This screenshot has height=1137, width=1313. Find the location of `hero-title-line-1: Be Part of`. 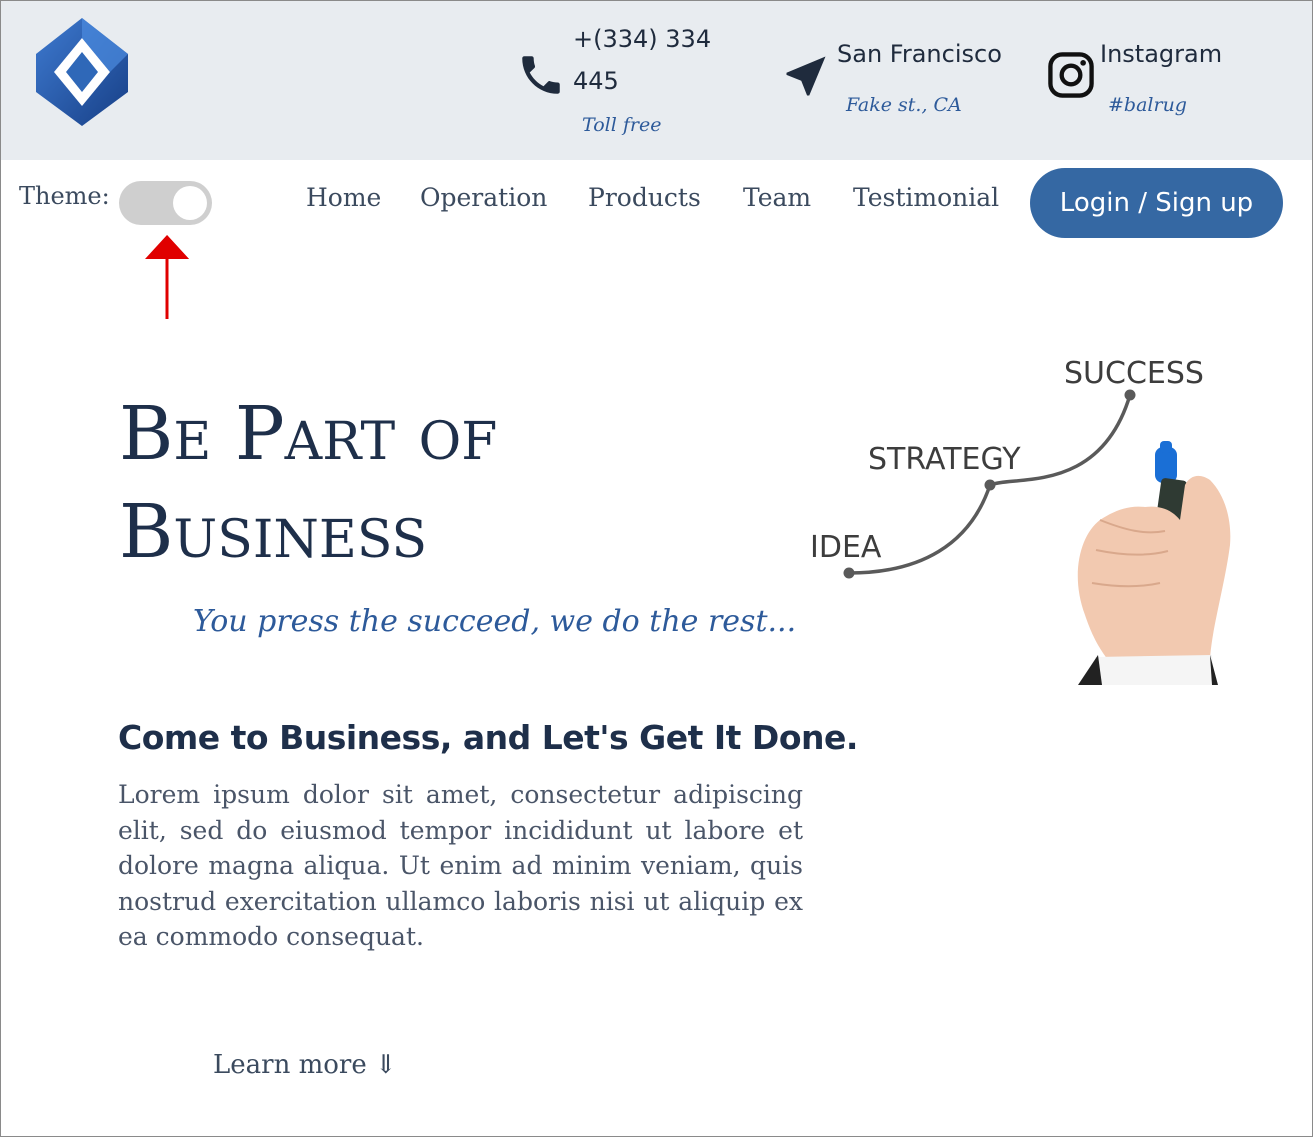

hero-title-line-1: Be Part of is located at coordinates (308, 434).